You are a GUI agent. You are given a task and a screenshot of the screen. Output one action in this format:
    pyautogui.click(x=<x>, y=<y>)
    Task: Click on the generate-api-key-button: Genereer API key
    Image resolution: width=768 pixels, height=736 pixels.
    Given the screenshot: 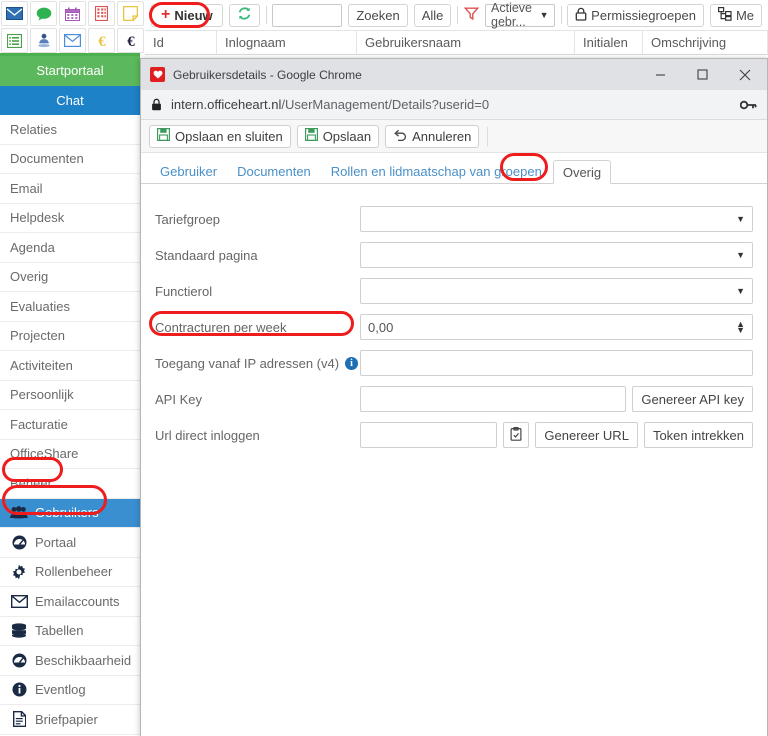 What is the action you would take?
    pyautogui.click(x=692, y=399)
    